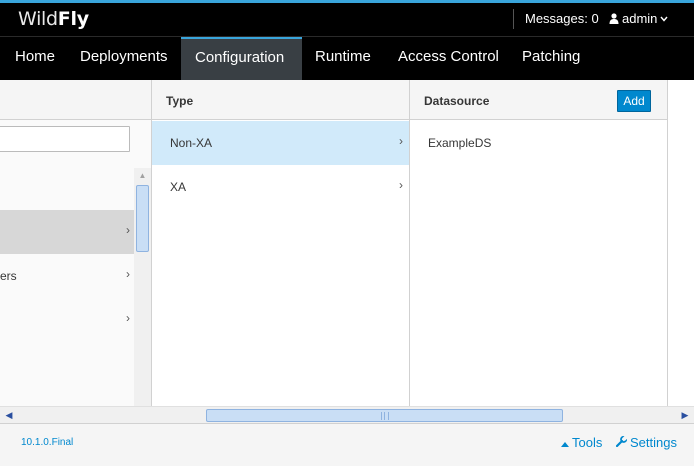 This screenshot has height=466, width=694. Describe the element at coordinates (142, 176) in the screenshot. I see `scroll-up-arrow-icon: ▲` at that location.